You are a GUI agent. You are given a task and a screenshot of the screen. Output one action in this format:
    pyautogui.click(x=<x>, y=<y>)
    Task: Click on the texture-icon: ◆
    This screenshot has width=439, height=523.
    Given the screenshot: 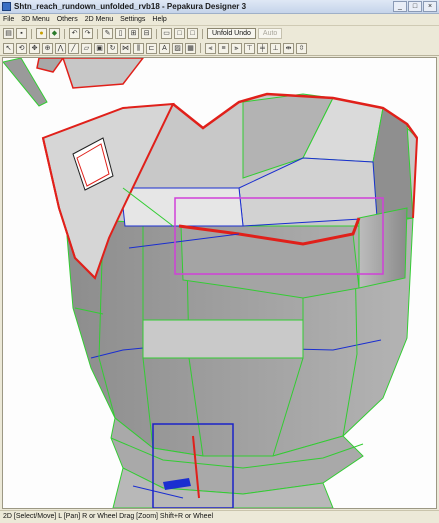 What is the action you would take?
    pyautogui.click(x=54, y=33)
    